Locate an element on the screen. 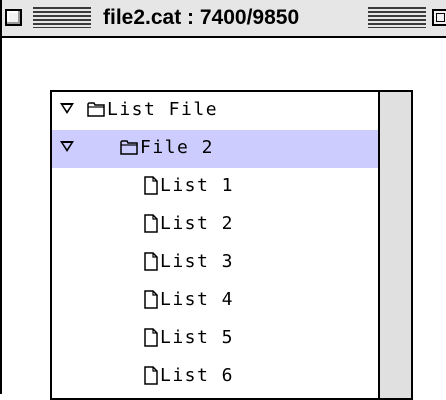 Image resolution: width=446 pixels, height=400 pixels. zoom-box is located at coordinates (439, 17).